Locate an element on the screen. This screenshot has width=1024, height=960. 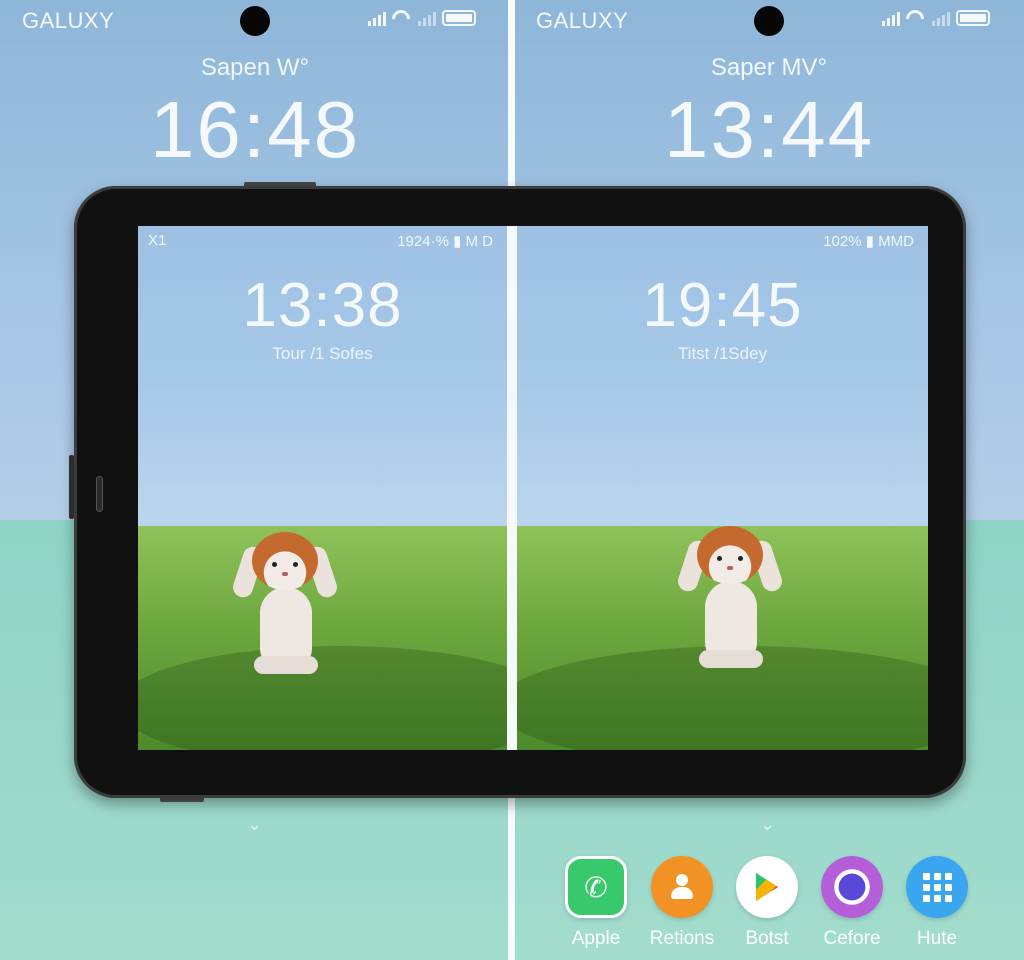
dock-app-label: Cefore is located at coordinates (852, 938).